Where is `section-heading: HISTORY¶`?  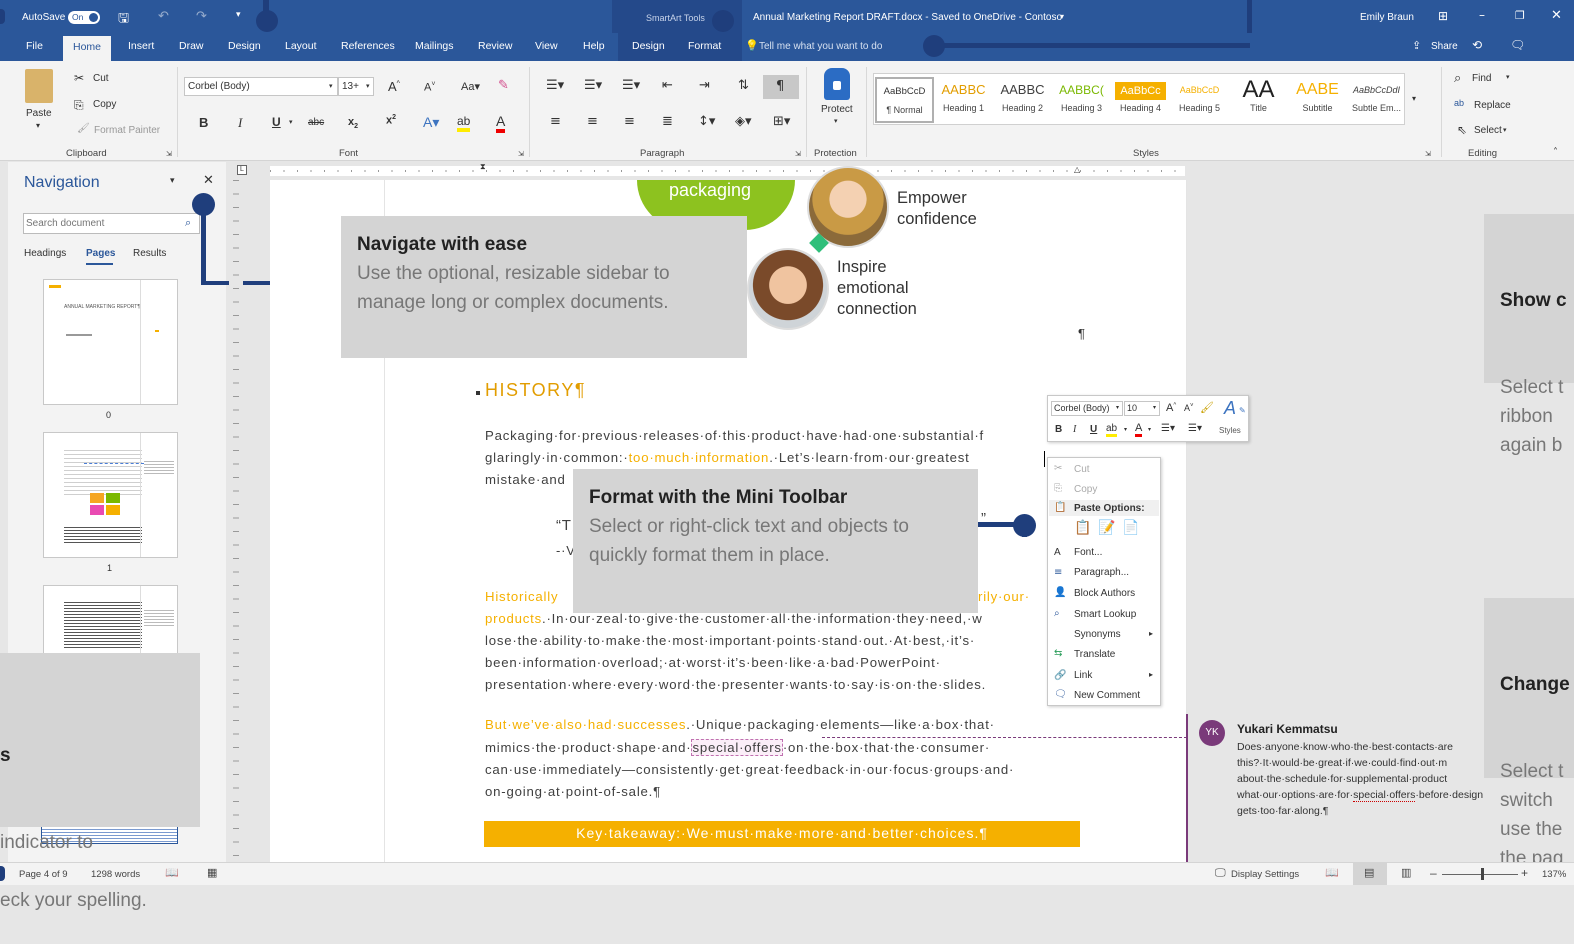 section-heading: HISTORY¶ is located at coordinates (535, 390).